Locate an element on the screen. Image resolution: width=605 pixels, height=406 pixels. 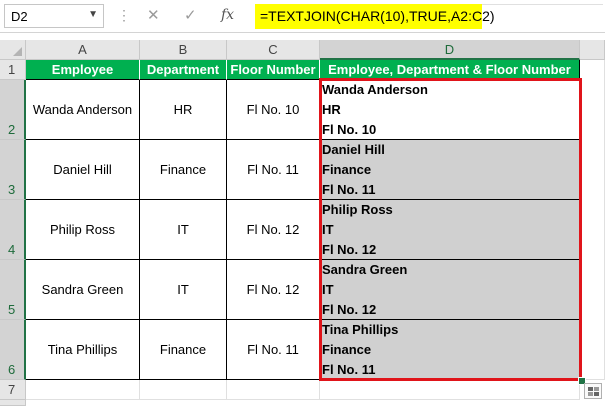
combined-line: HR is located at coordinates (331, 109).